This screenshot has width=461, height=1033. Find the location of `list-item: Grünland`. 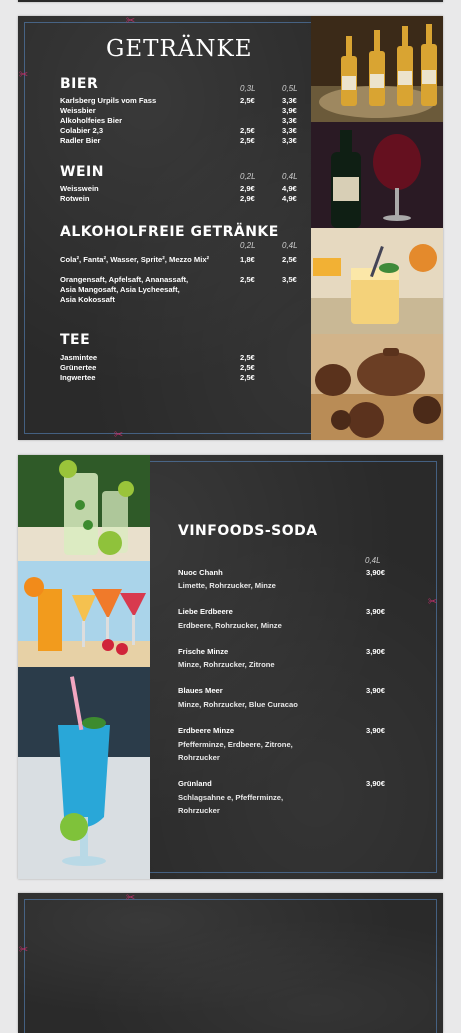

list-item: Grünland is located at coordinates (195, 783).